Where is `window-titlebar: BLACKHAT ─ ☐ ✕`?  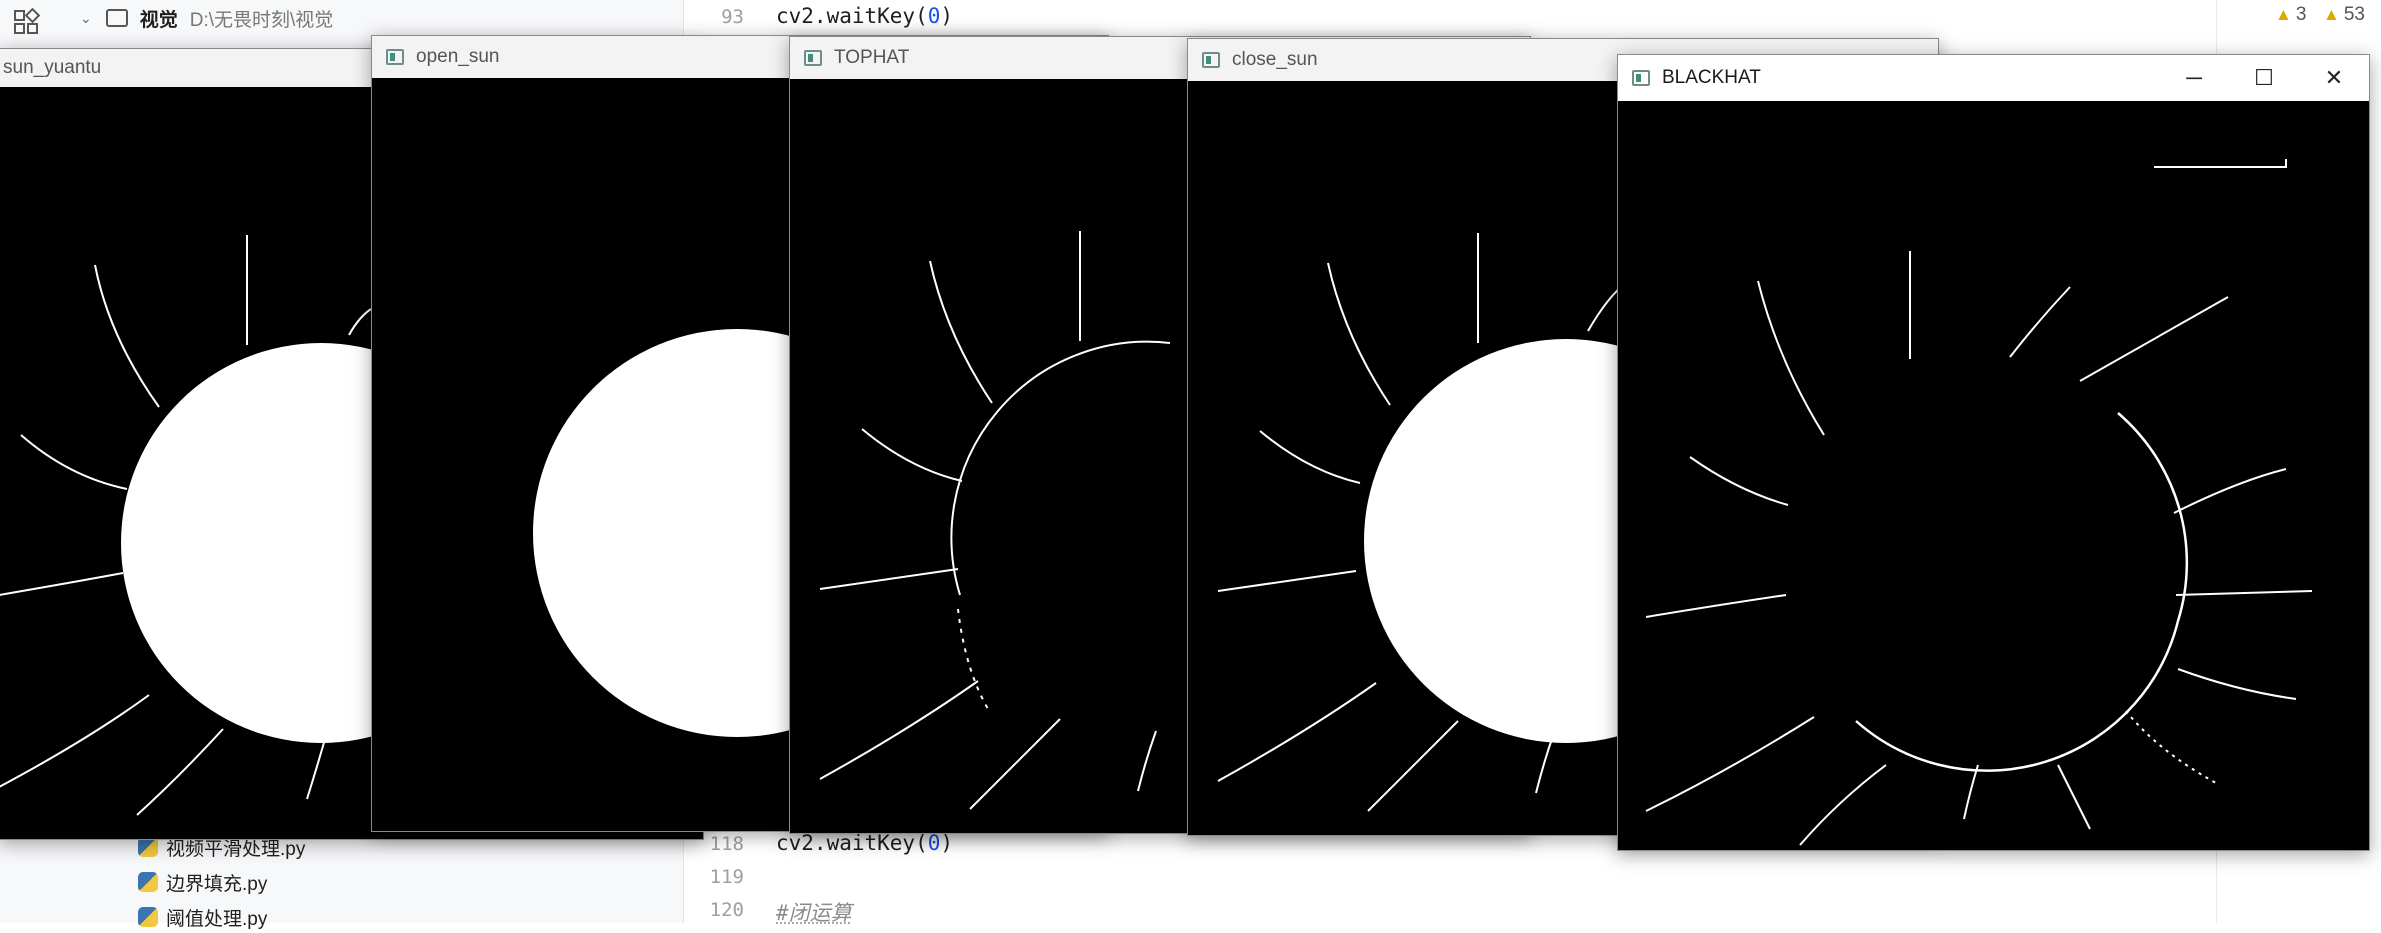
window-titlebar: BLACKHAT ─ ☐ ✕ is located at coordinates (1993, 78).